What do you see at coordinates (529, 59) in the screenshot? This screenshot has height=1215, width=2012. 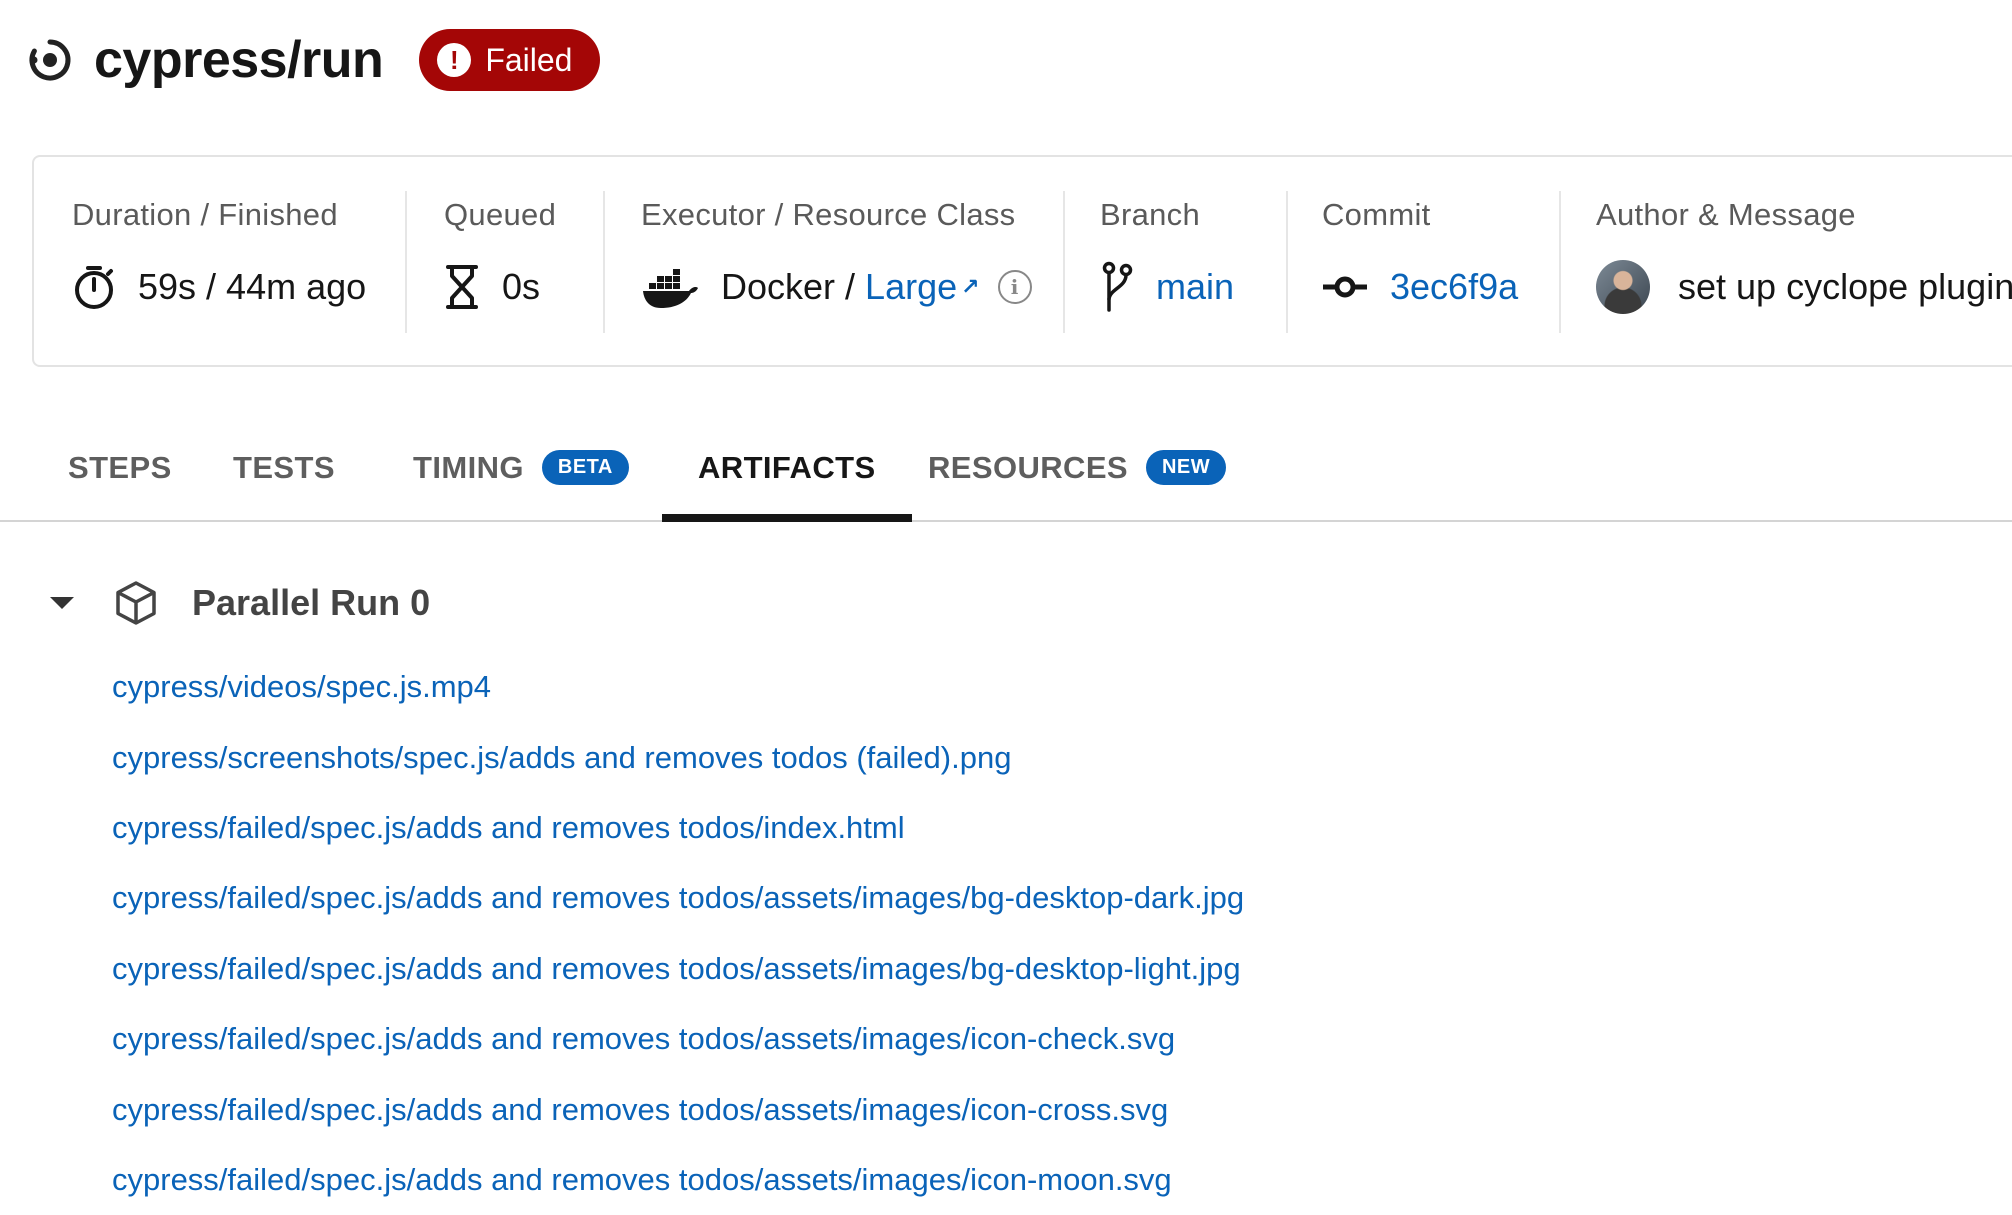 I see `status-label: Failed` at bounding box center [529, 59].